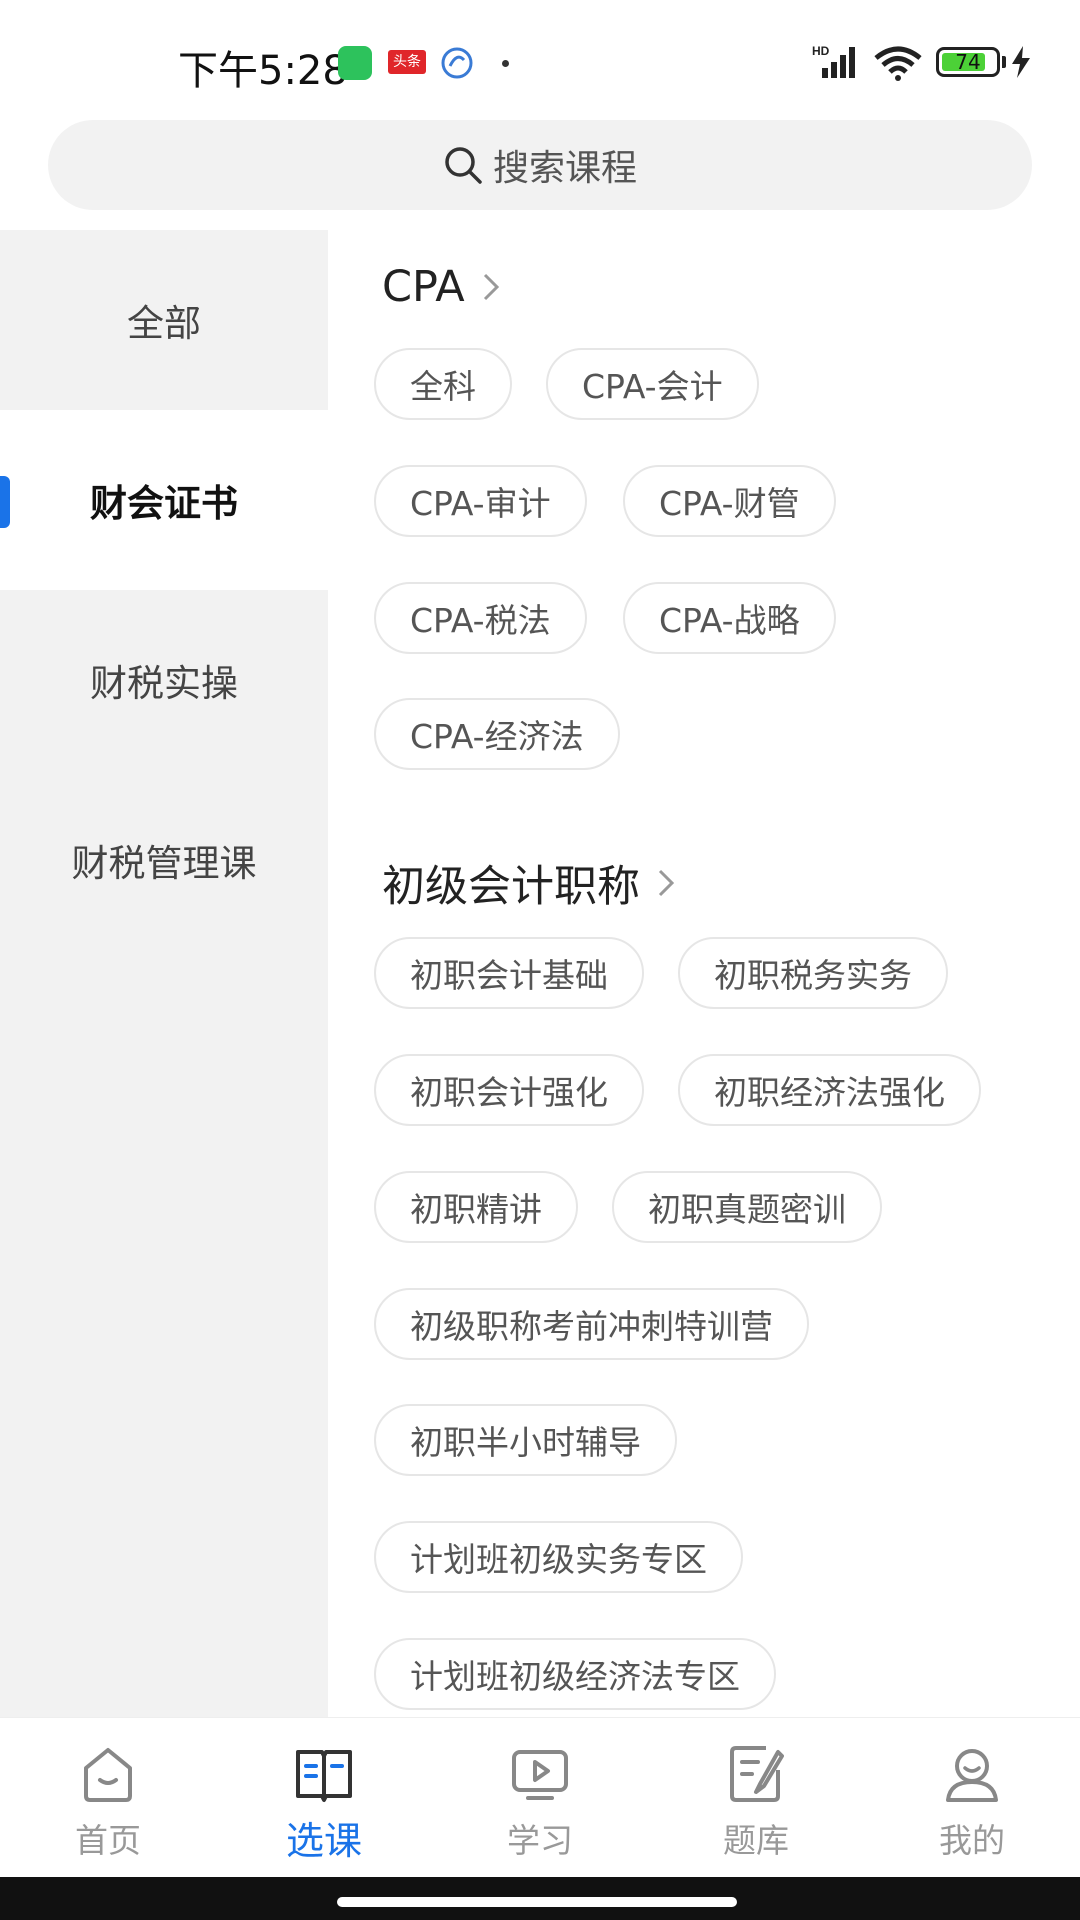 This screenshot has width=1080, height=1920. I want to click on course-tag: 初级职称考前冲刺特训营, so click(591, 1324).